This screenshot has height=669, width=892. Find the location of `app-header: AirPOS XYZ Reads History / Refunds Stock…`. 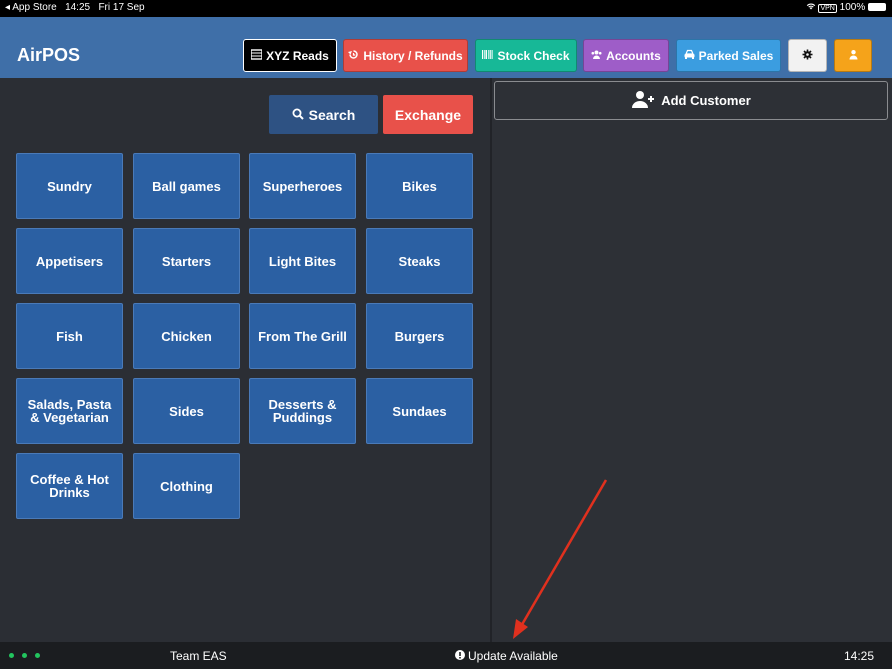

app-header: AirPOS XYZ Reads History / Refunds Stock… is located at coordinates (446, 47).